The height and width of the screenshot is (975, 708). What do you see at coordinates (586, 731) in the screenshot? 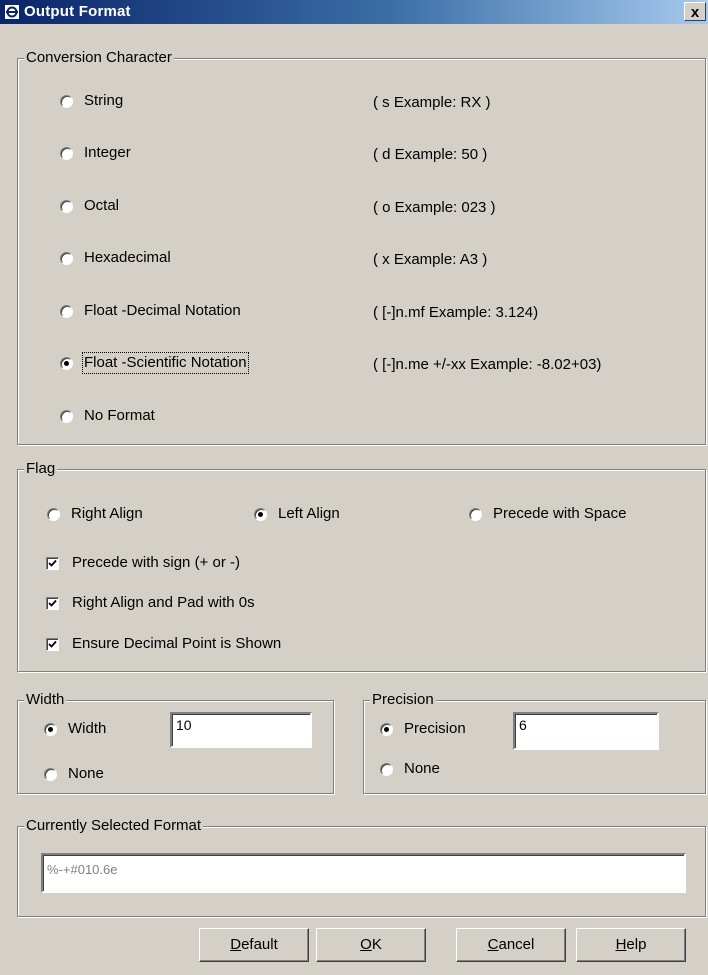
I see `precision-input: 6` at bounding box center [586, 731].